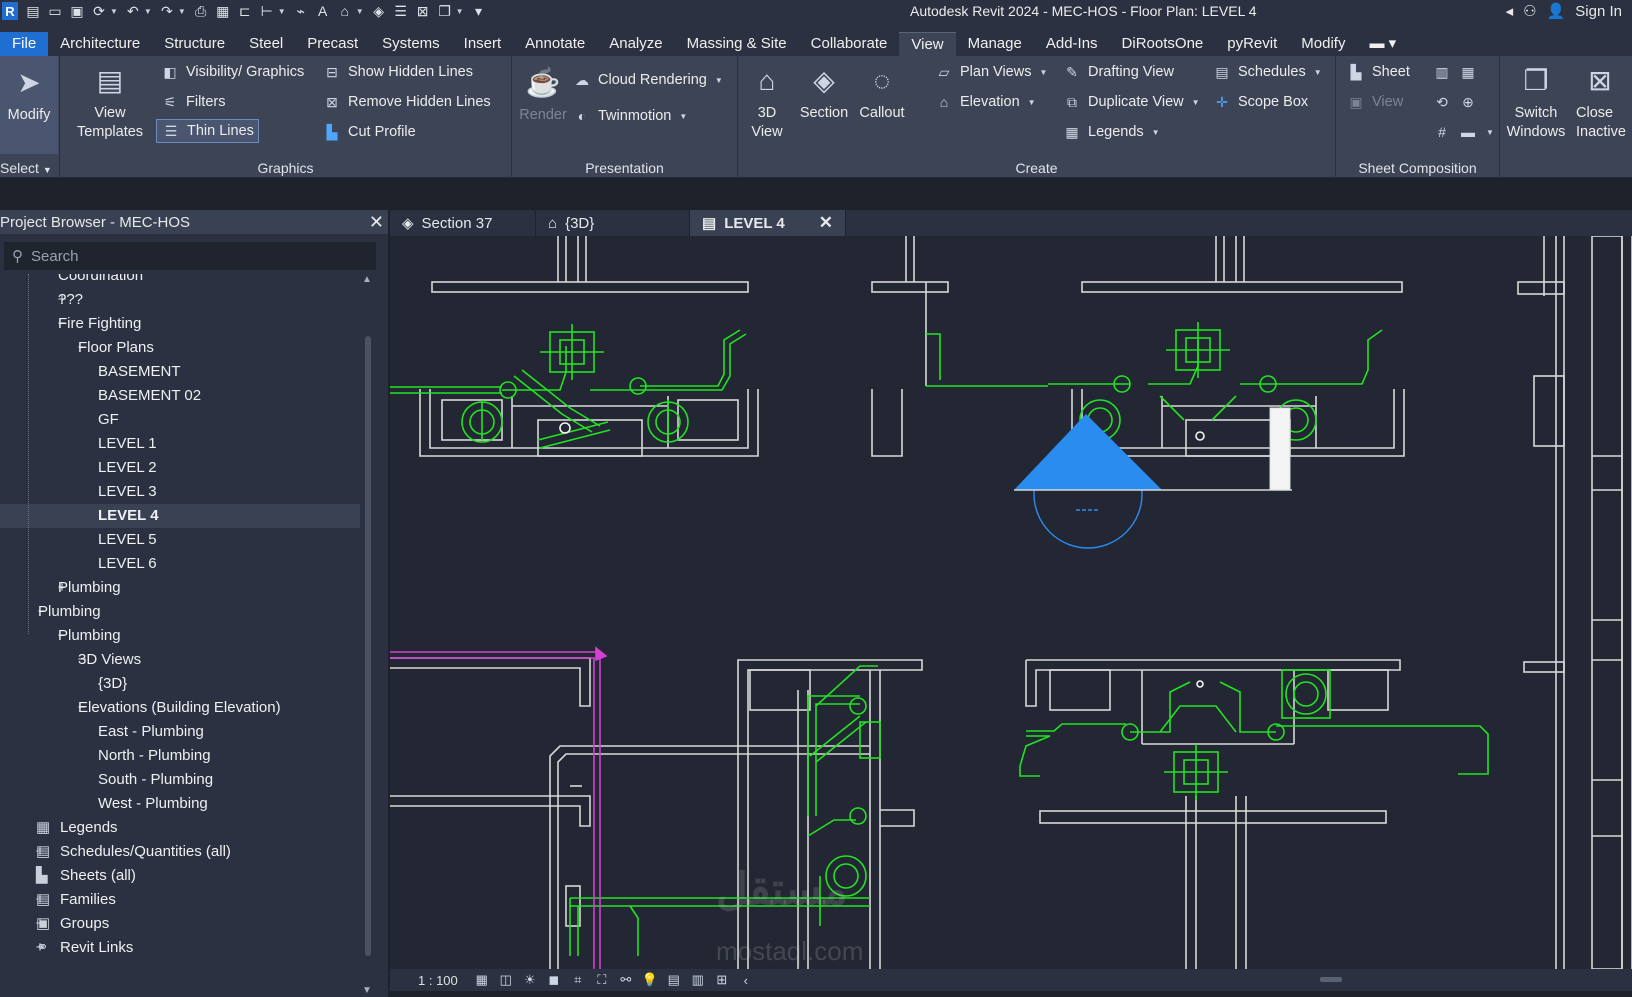 The height and width of the screenshot is (997, 1632). I want to click on horizontal-scroll-thumb, so click(1331, 979).